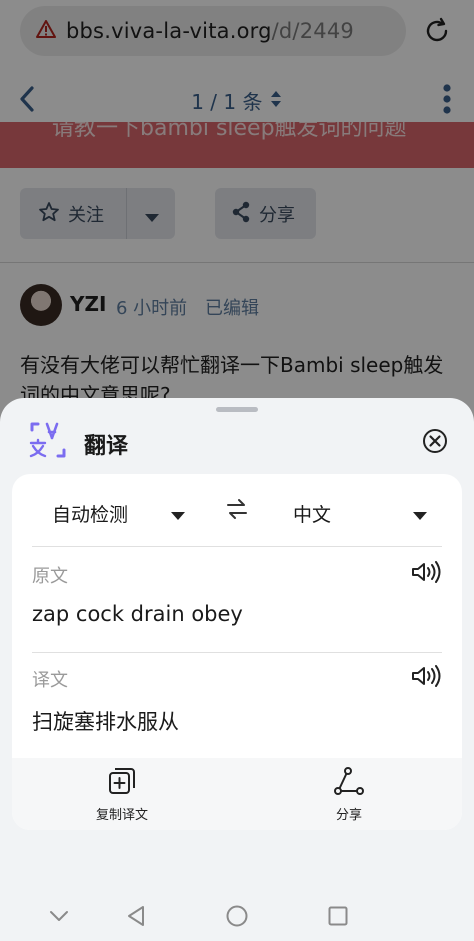 The width and height of the screenshot is (474, 941). I want to click on share-translation-button: 分享, so click(349, 794).